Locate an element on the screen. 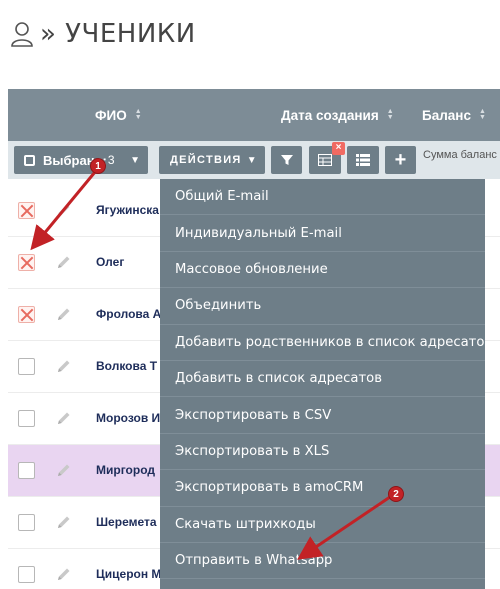  list-icon is located at coordinates (363, 160).